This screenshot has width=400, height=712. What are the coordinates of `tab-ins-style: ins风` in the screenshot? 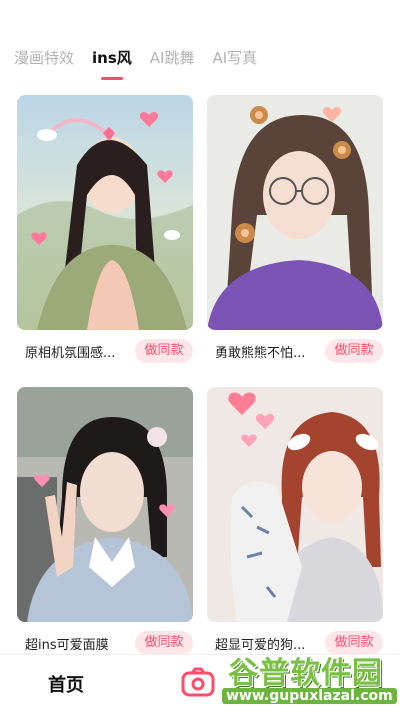 It's located at (112, 58).